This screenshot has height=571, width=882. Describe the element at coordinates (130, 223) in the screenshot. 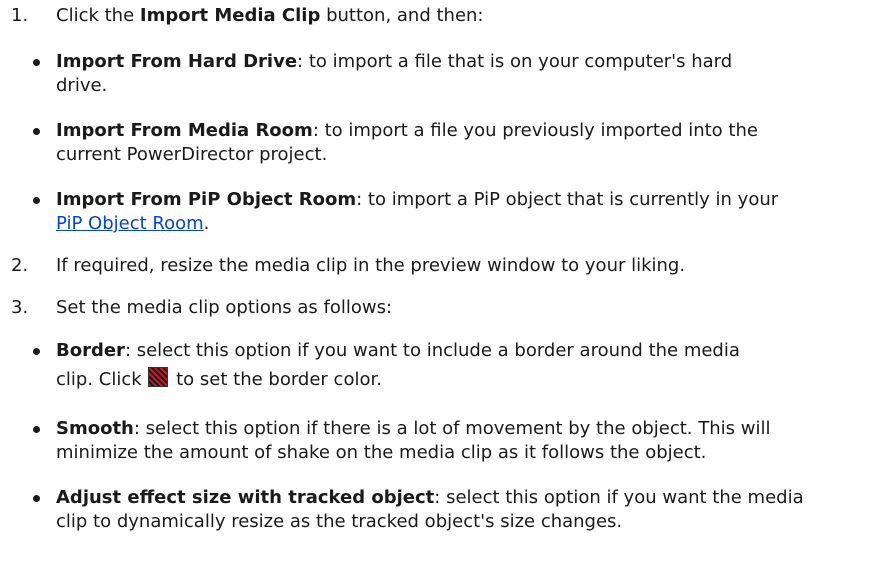

I see `pip-object-room-link: PiP Object Room` at that location.